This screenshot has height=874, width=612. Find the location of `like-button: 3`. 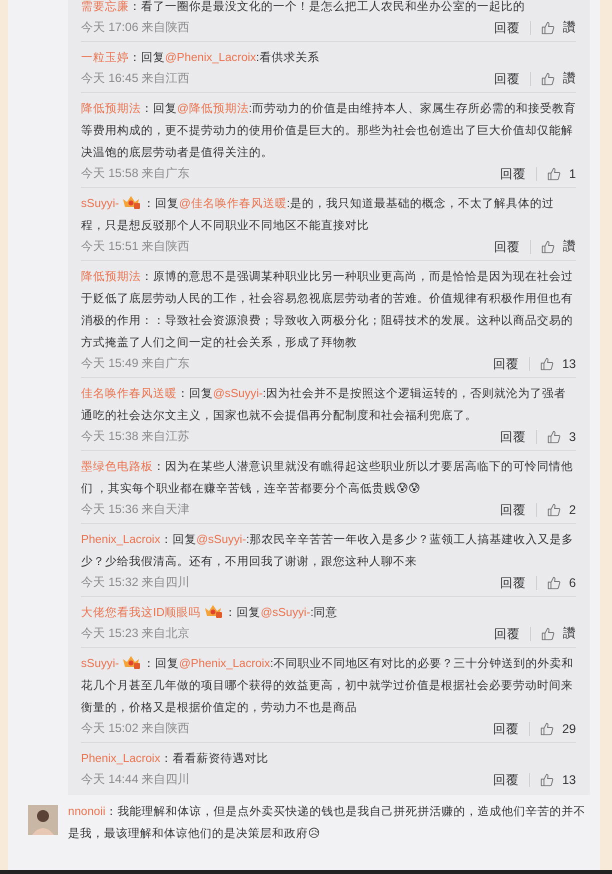

like-button: 3 is located at coordinates (556, 437).